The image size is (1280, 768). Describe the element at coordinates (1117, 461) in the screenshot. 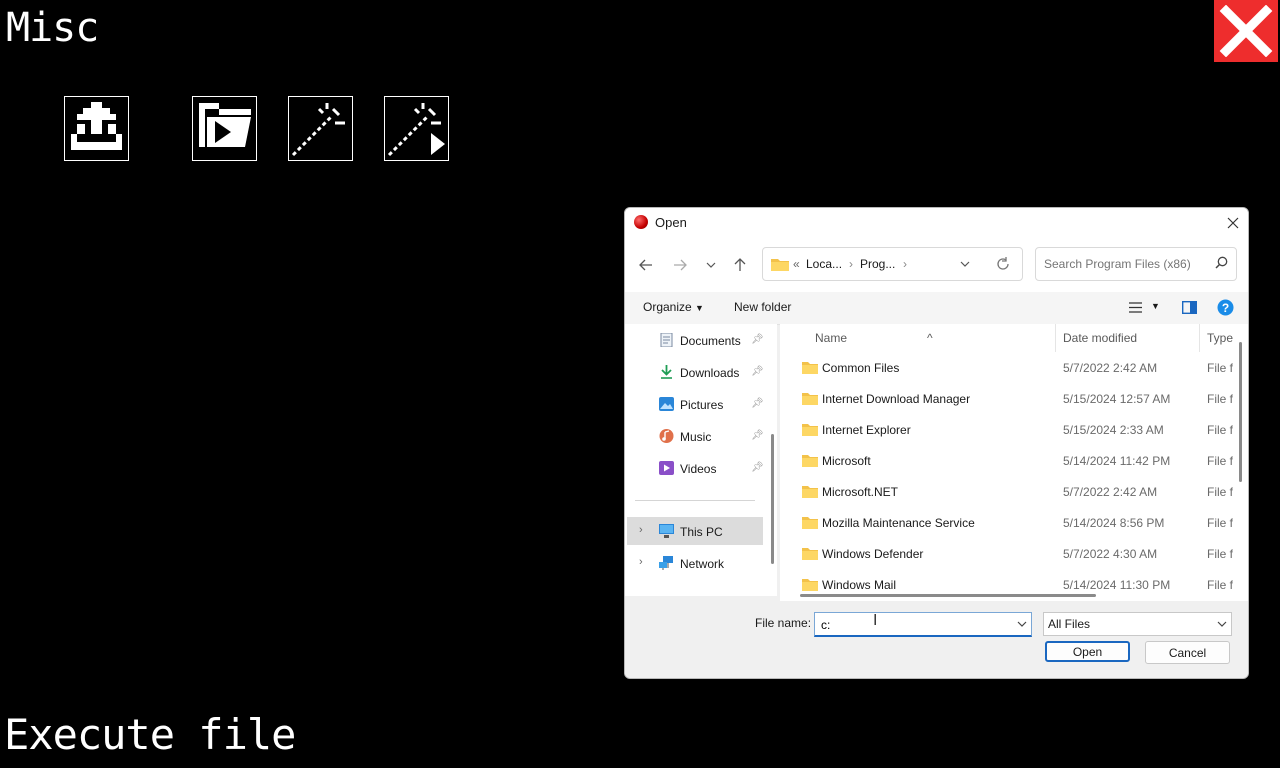

I see `file-date: 5/14/2024 11:42 PM` at that location.